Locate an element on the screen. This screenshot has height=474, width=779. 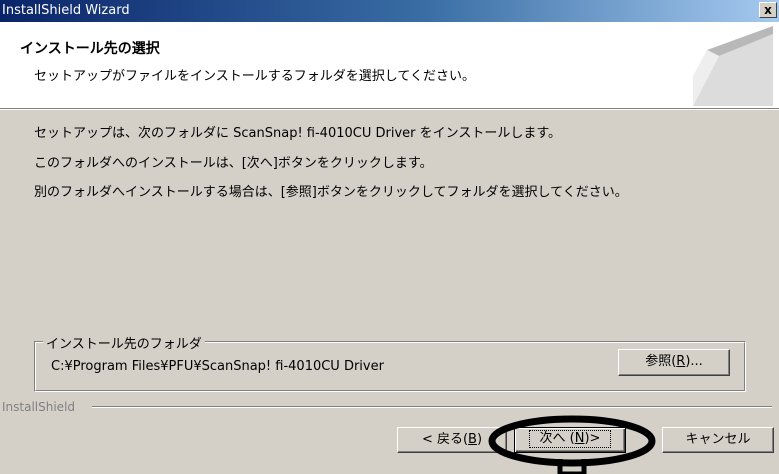
page-title: インストール先の選択 is located at coordinates (90, 49).